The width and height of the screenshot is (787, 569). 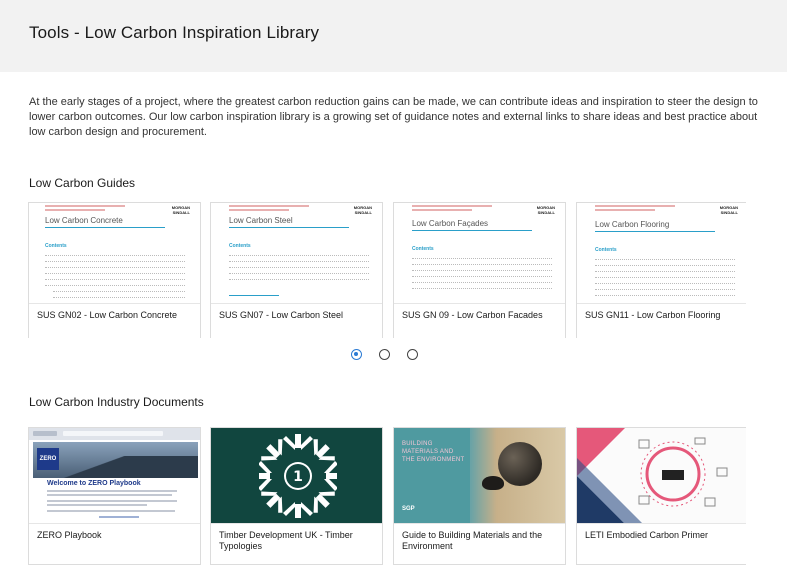 What do you see at coordinates (174, 32) in the screenshot?
I see `page-title: Tools - Low Carbon Inspiration Library` at bounding box center [174, 32].